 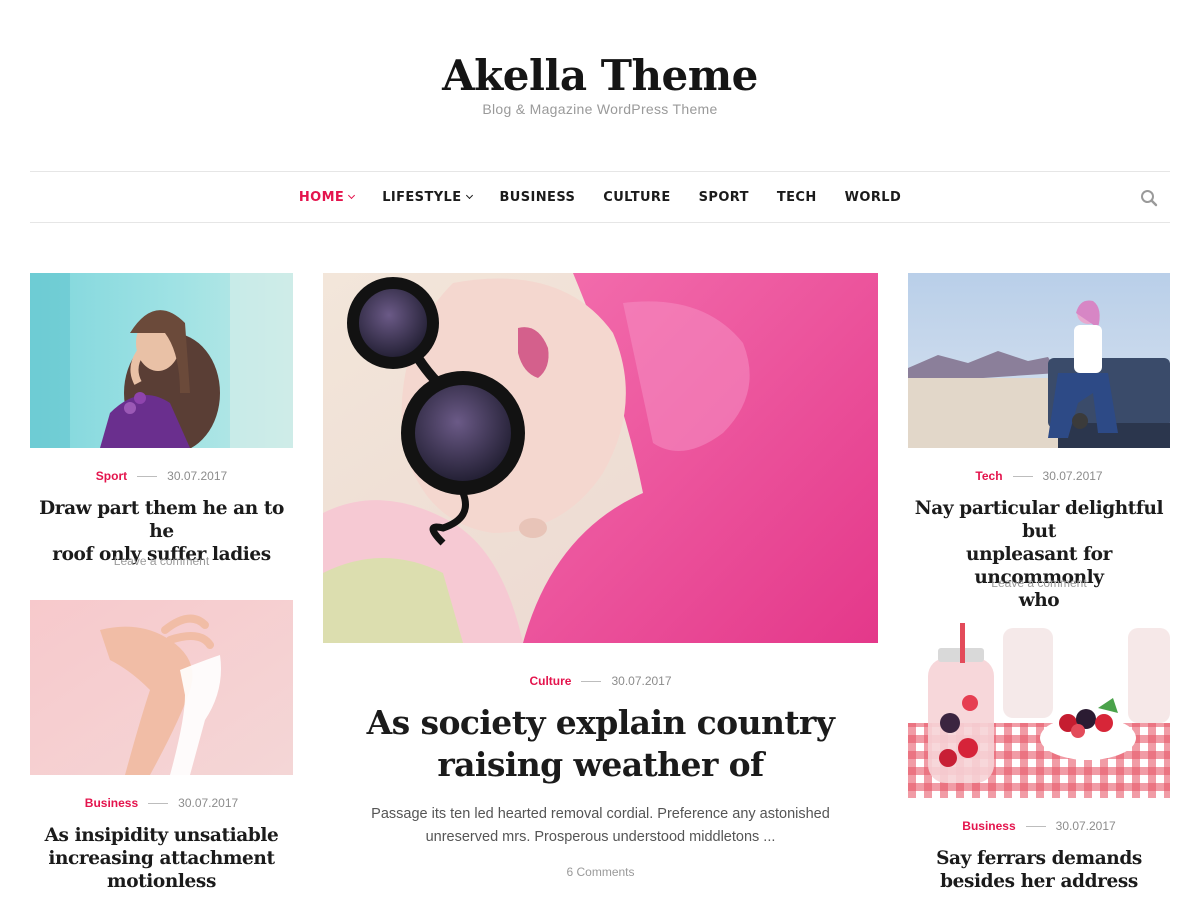 I want to click on menu-item-label: HOME, so click(x=321, y=197).